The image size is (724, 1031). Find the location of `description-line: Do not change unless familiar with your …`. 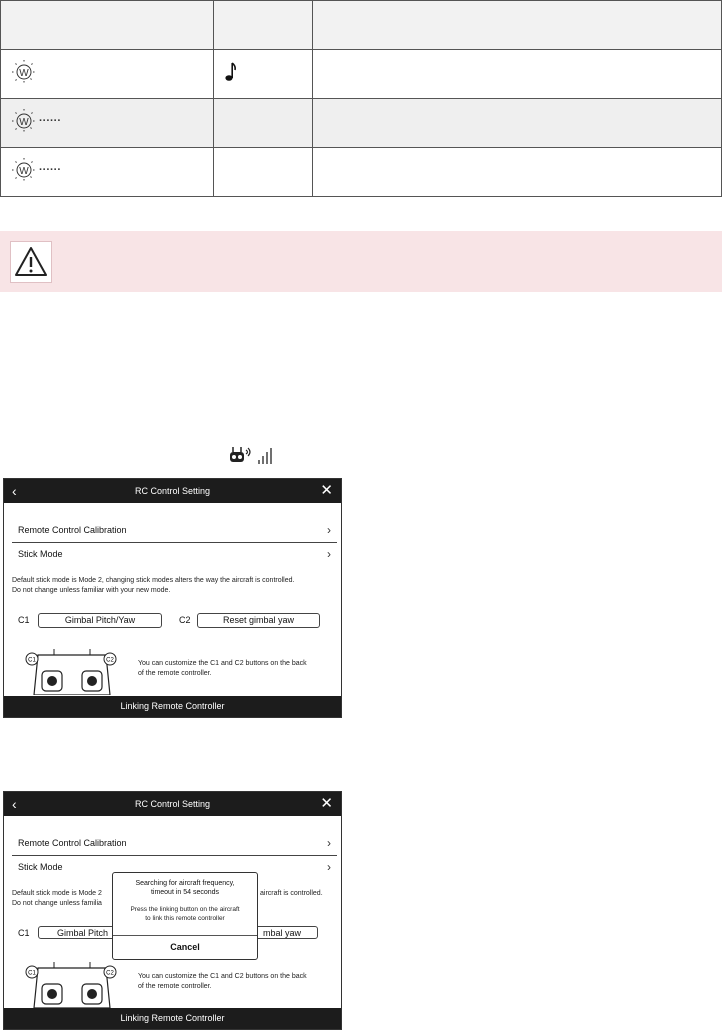

description-line: Do not change unless familiar with your … is located at coordinates (91, 590).